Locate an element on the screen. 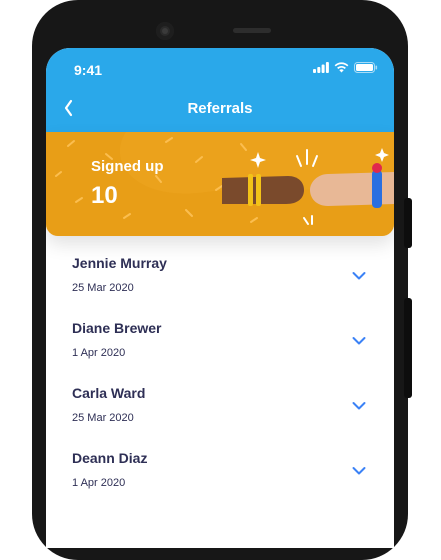 The image size is (441, 560). referral-name: Jennie Murray is located at coordinates (119, 263).